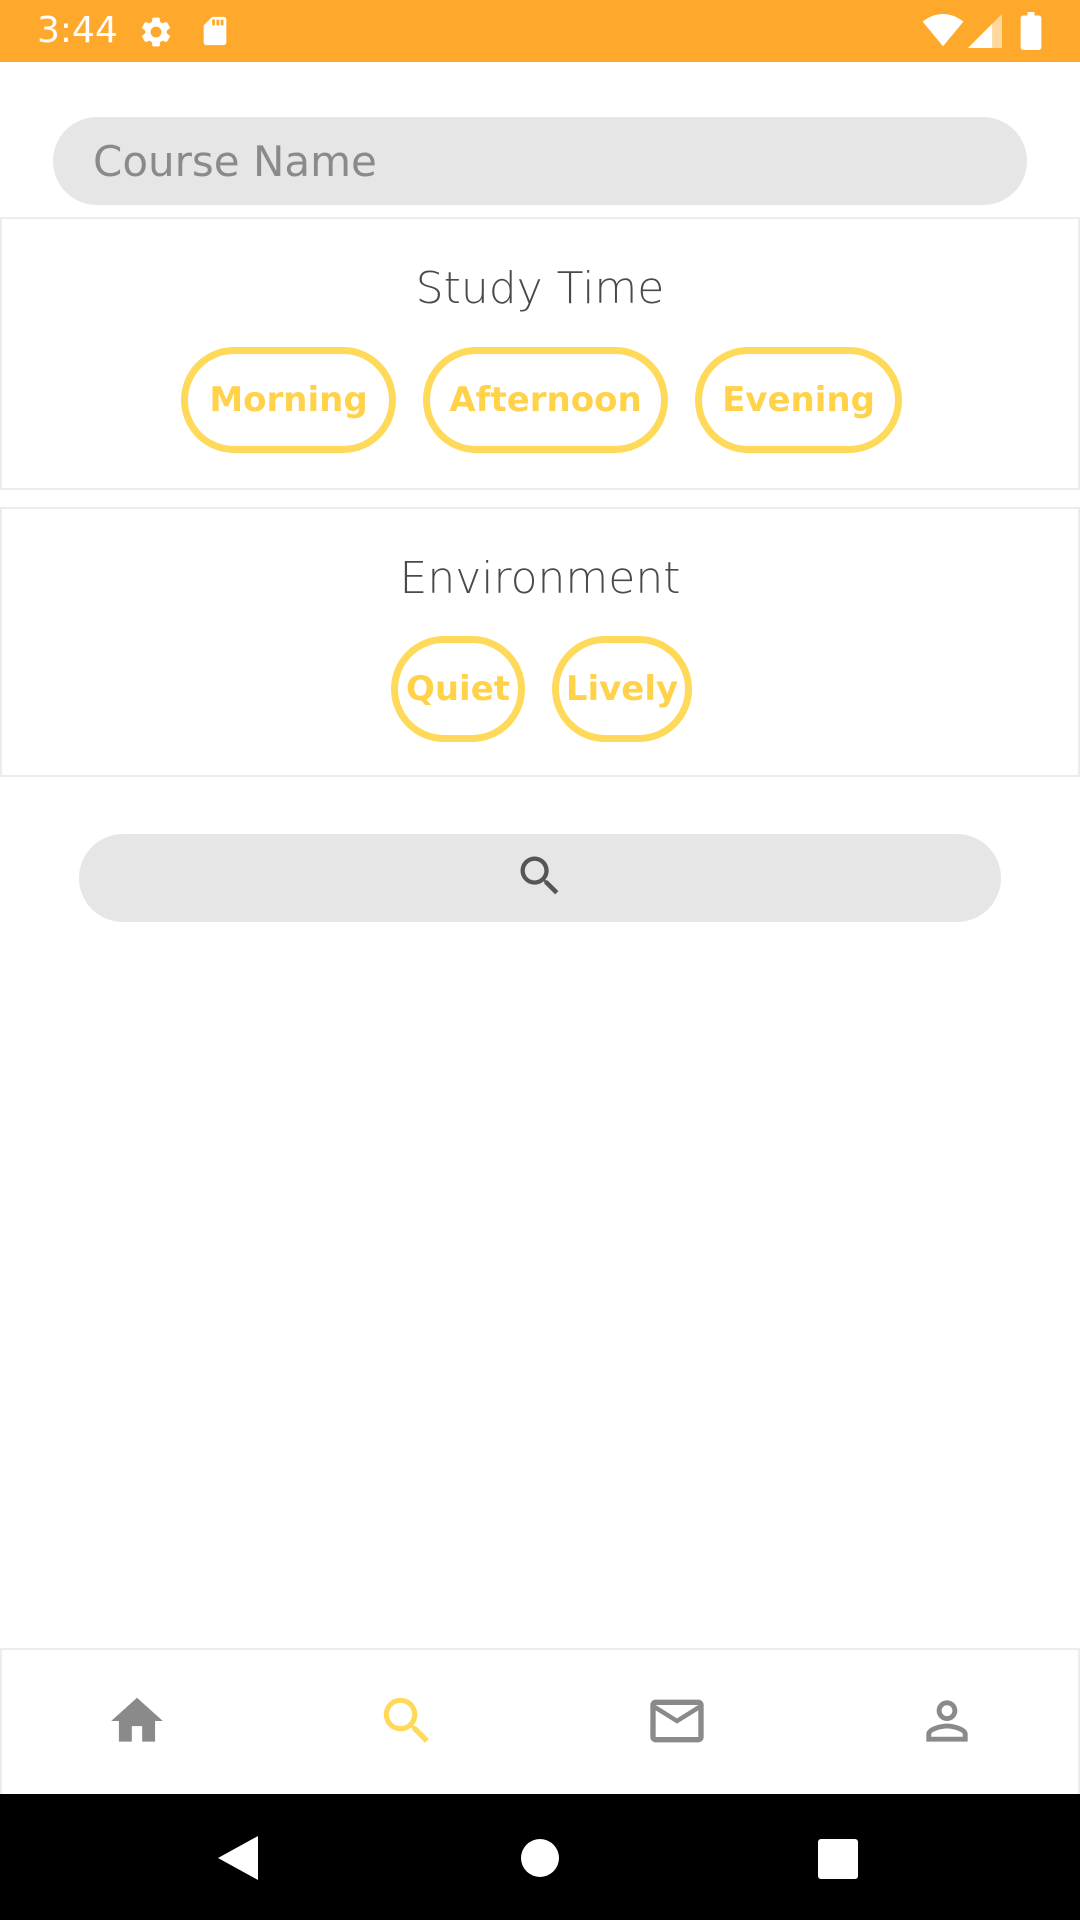 The height and width of the screenshot is (1920, 1080). Describe the element at coordinates (985, 31) in the screenshot. I see `cell-signal-icon` at that location.